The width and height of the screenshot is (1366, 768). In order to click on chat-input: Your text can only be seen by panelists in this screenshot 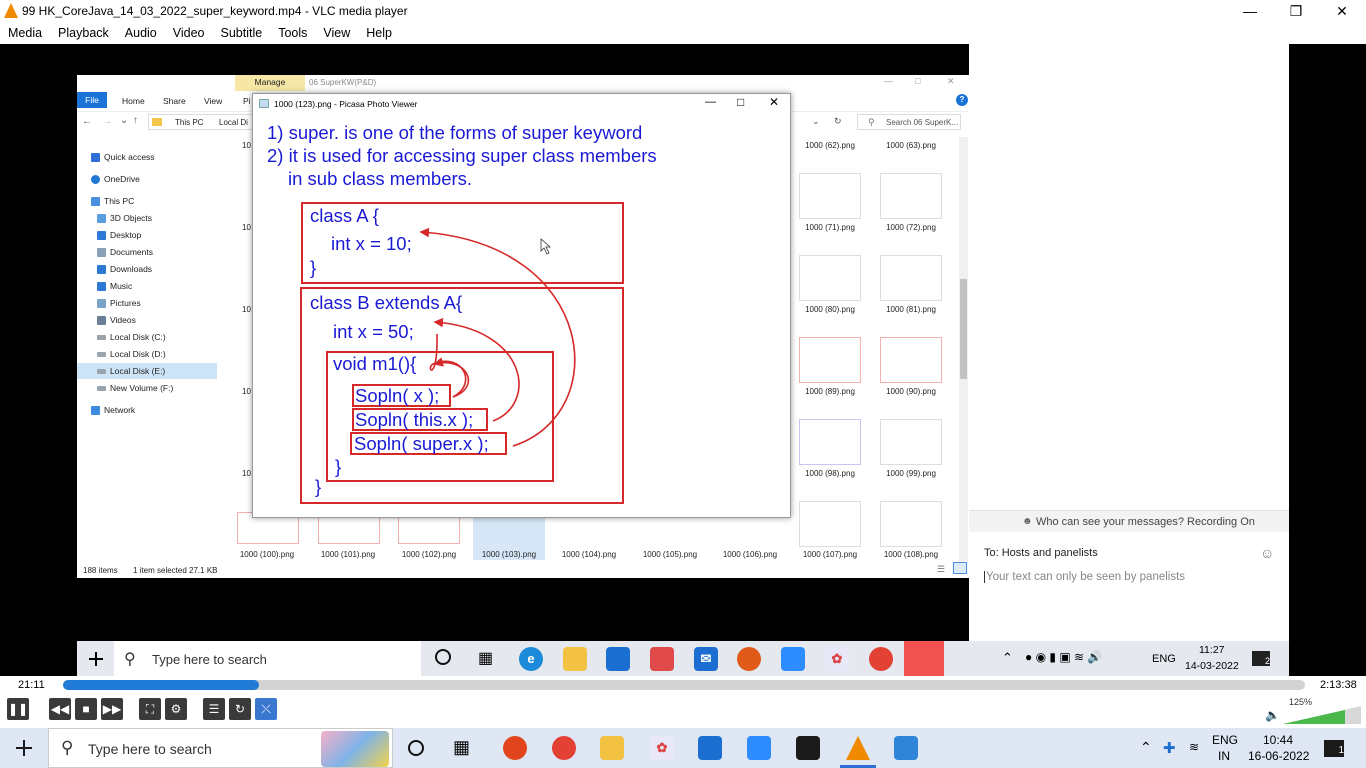, I will do `click(1084, 577)`.